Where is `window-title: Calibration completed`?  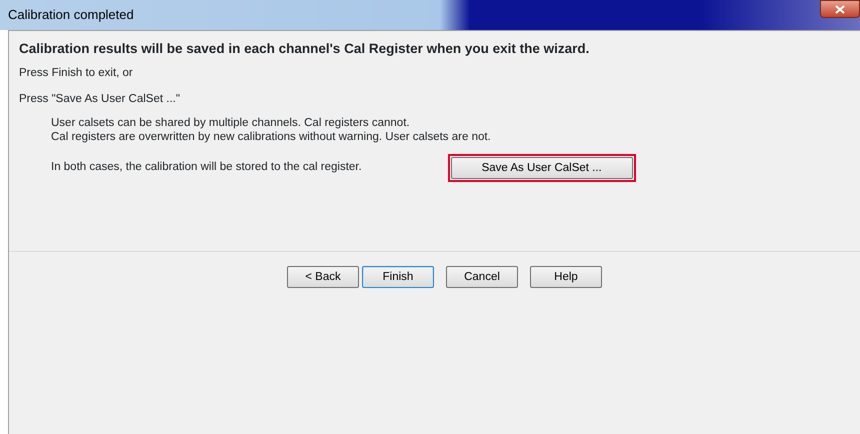
window-title: Calibration completed is located at coordinates (71, 15).